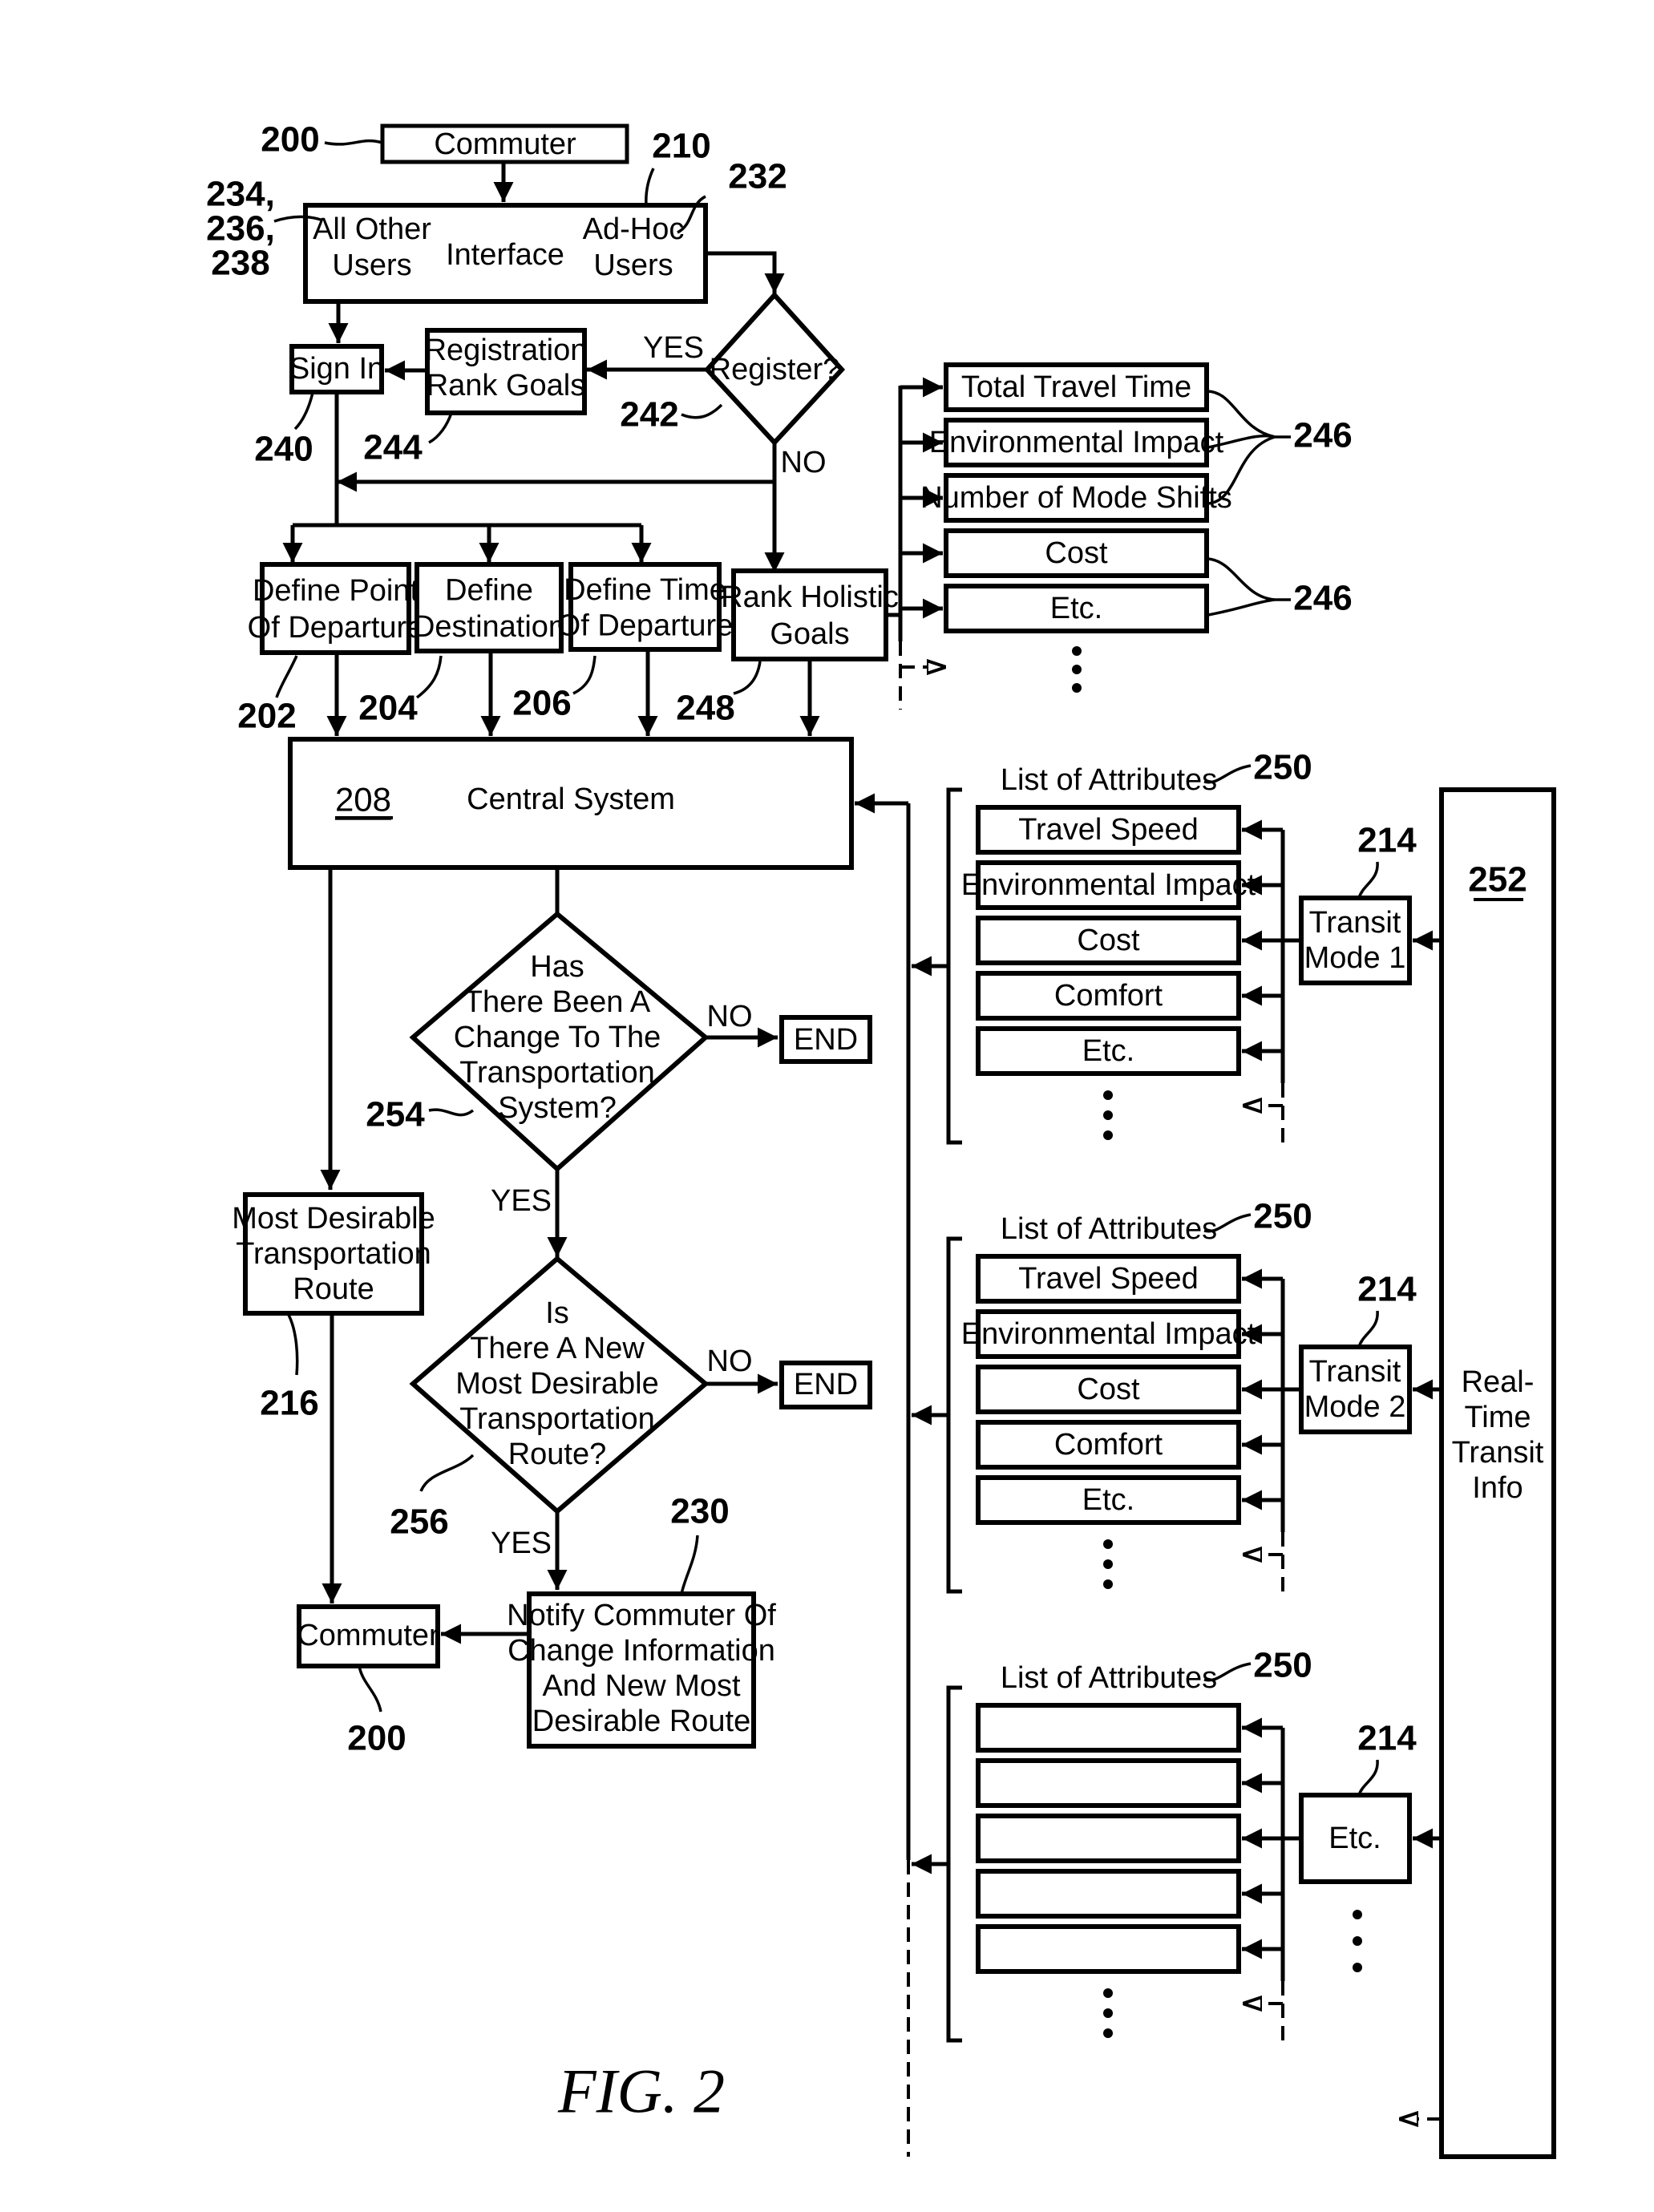 This screenshot has height=2212, width=1654. I want to click on ref-define-node: 248, so click(705, 708).